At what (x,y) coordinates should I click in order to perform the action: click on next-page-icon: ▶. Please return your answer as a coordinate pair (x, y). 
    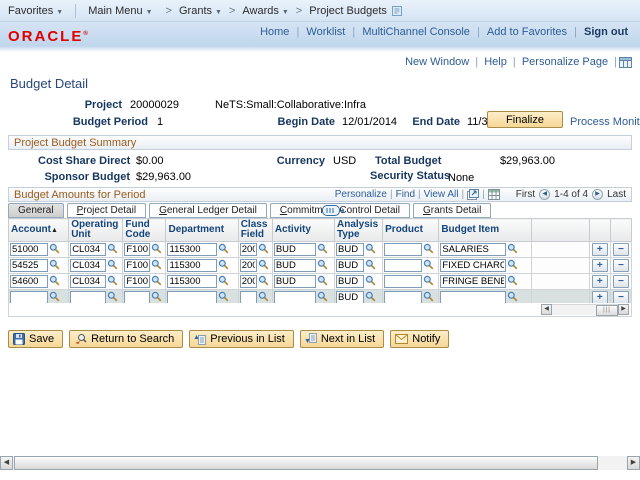
    Looking at the image, I should click on (598, 194).